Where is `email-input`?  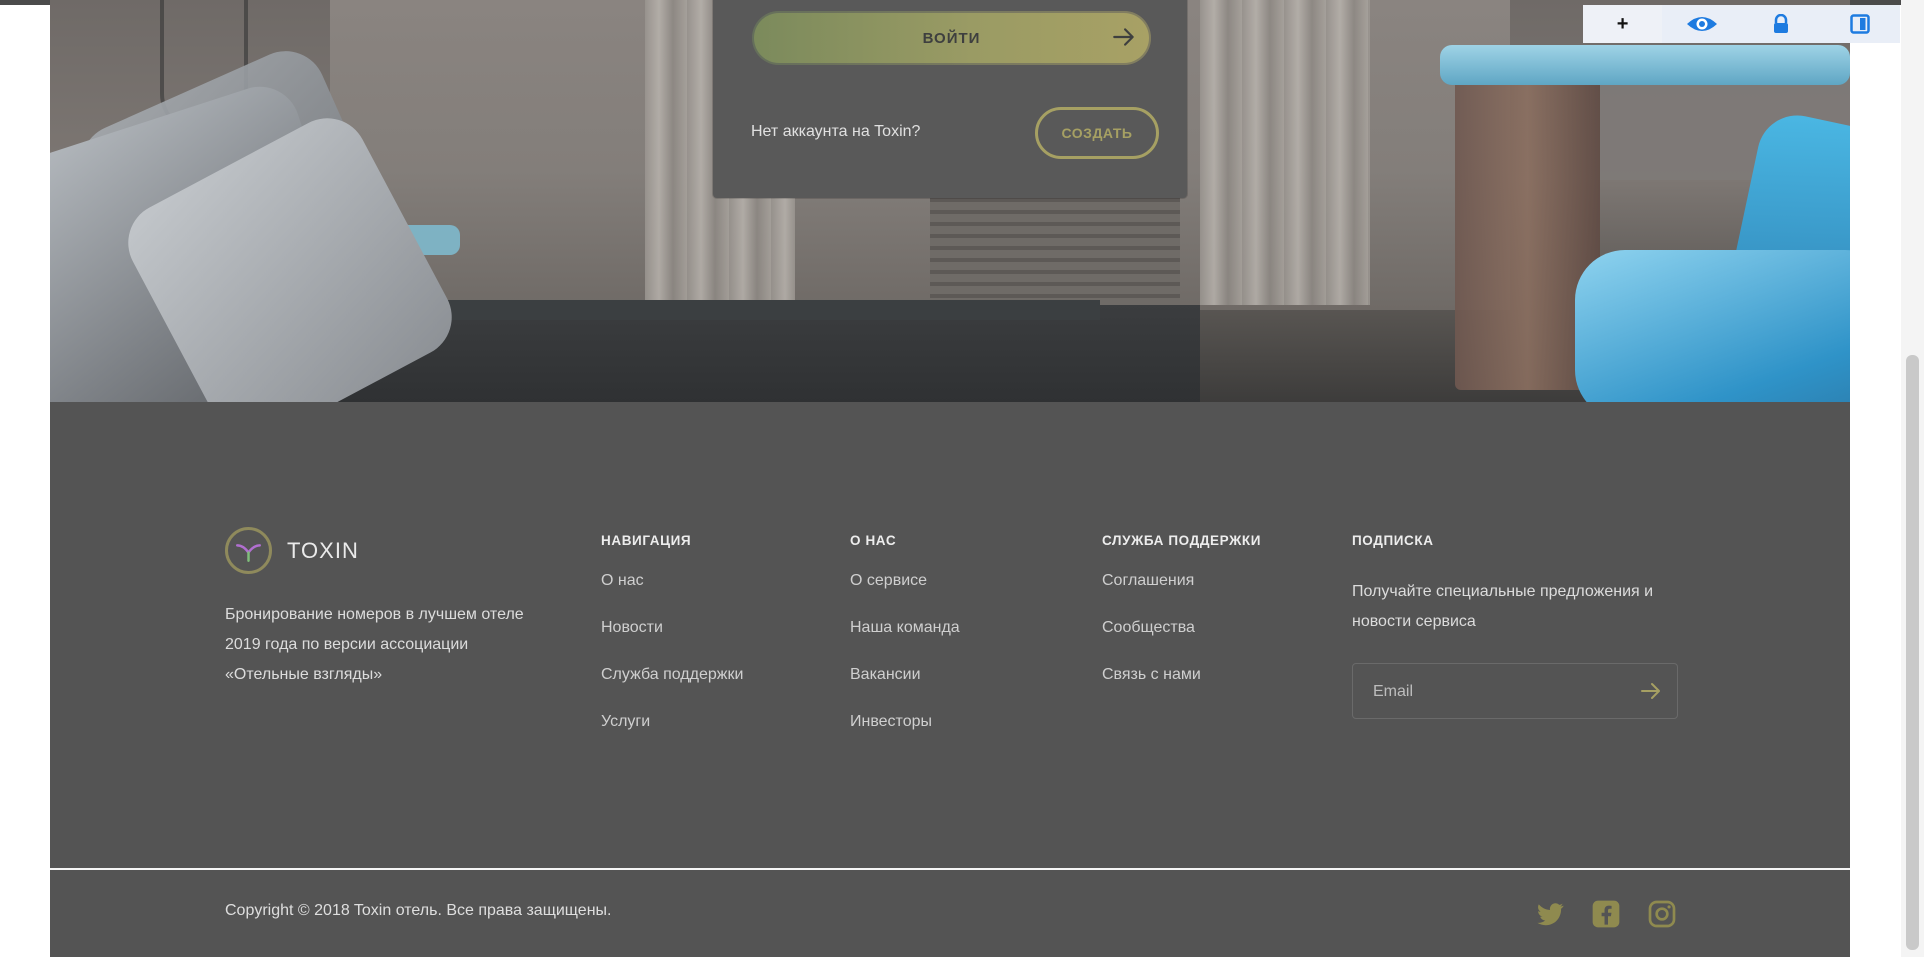
email-input is located at coordinates (1498, 692).